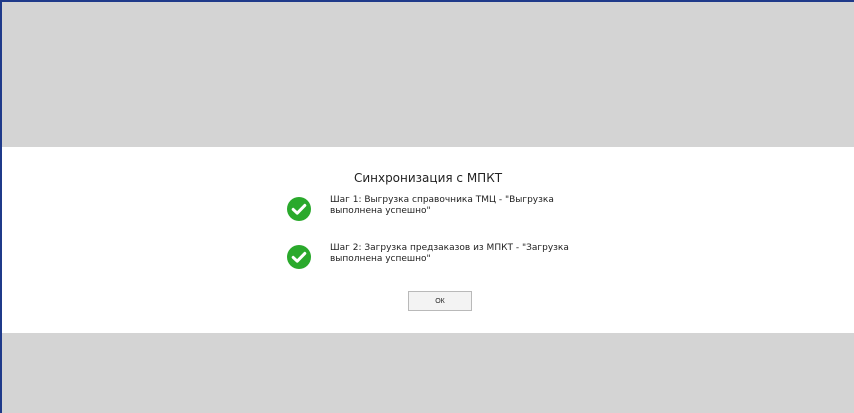 This screenshot has width=854, height=413. Describe the element at coordinates (428, 178) in the screenshot. I see `dialog-title: Синхронизация с МПКТ` at that location.